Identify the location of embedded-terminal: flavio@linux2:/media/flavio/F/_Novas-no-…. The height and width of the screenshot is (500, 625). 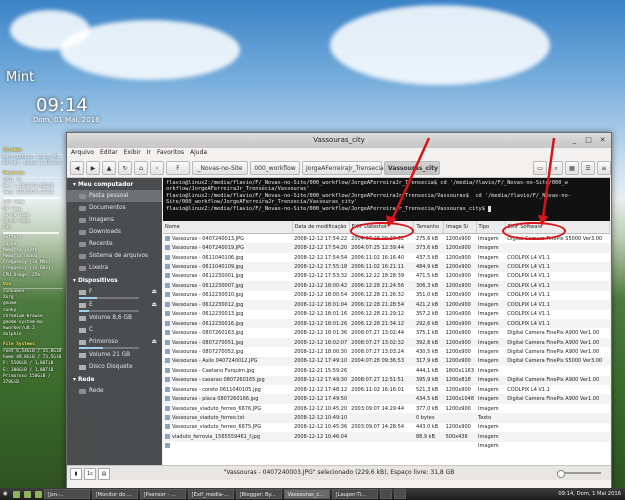
(386, 199).